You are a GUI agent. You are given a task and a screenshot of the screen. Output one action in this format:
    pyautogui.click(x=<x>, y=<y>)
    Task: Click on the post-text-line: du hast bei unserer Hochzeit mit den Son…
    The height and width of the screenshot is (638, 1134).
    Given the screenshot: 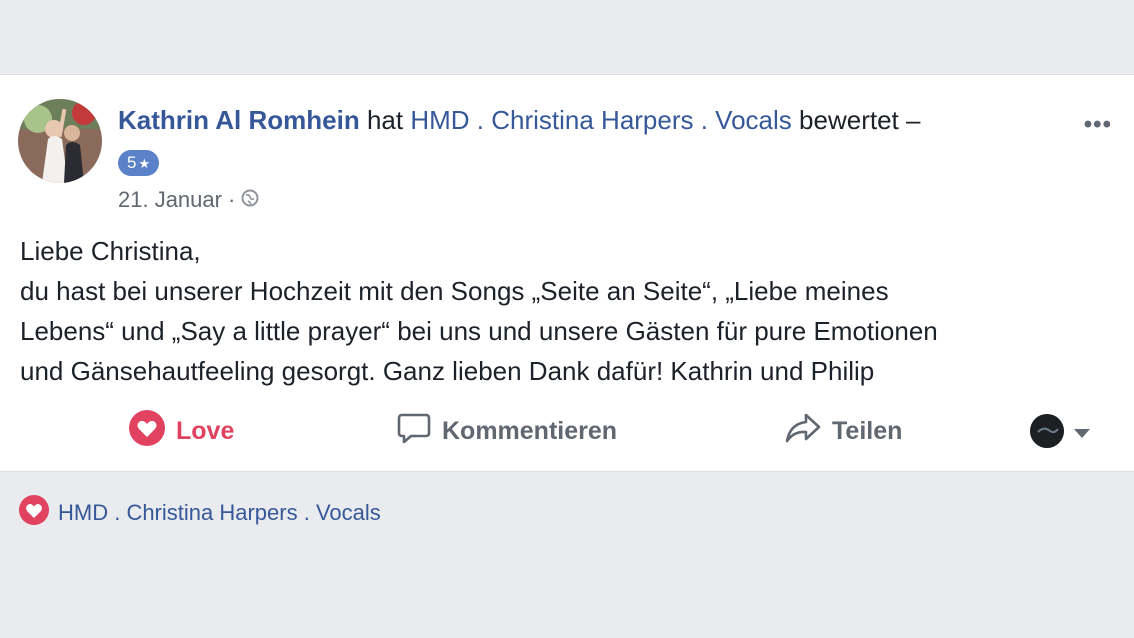 What is the action you would take?
    pyautogui.click(x=454, y=291)
    